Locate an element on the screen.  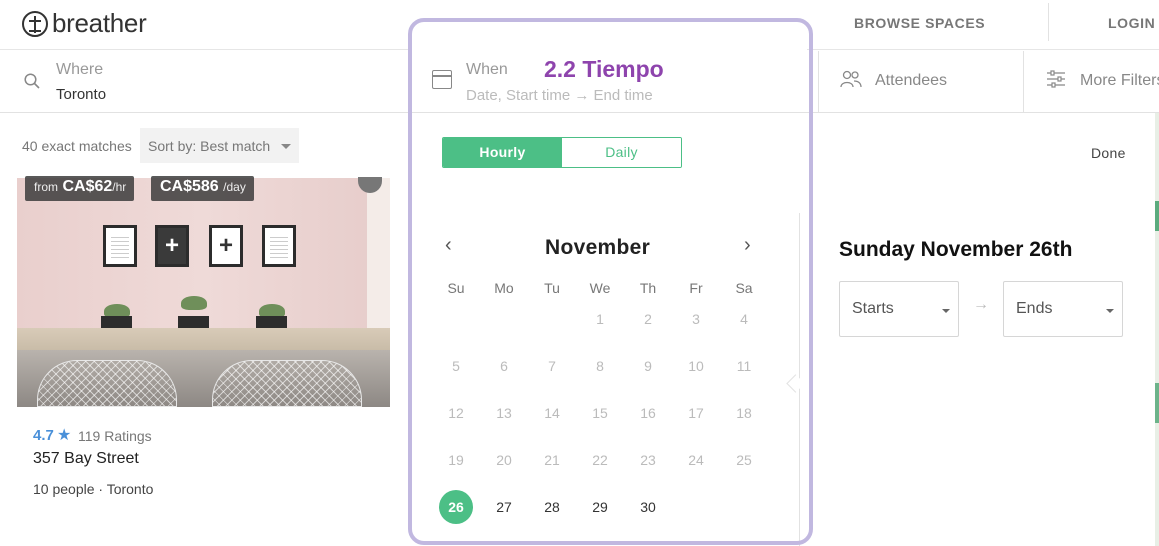
attendees-filter: Attendees is located at coordinates (911, 81).